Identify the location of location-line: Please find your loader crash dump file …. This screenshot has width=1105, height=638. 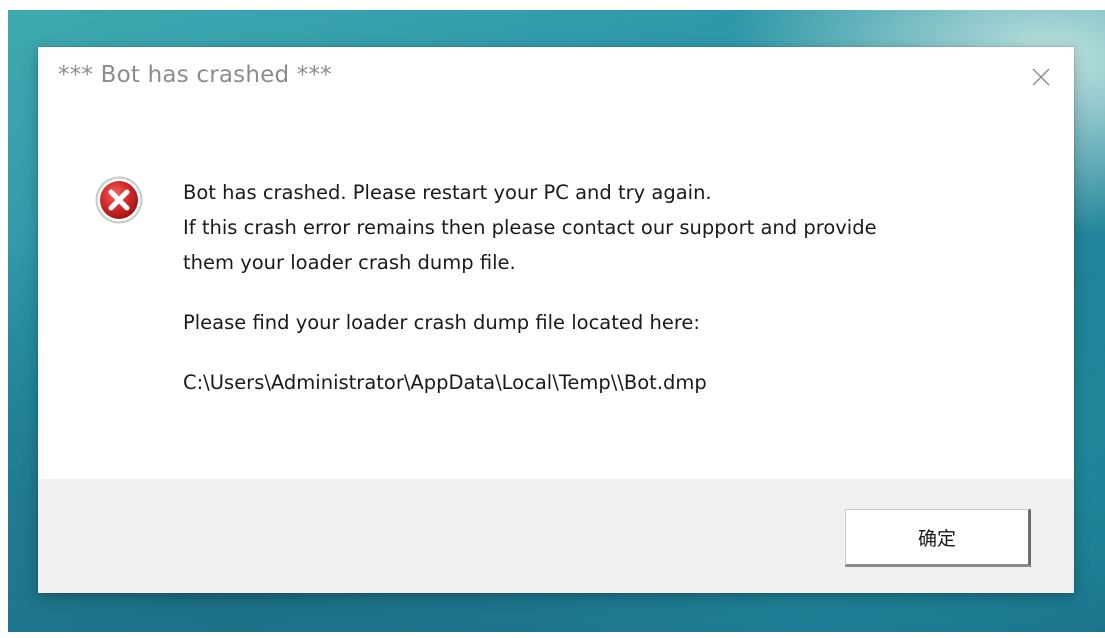
(441, 322).